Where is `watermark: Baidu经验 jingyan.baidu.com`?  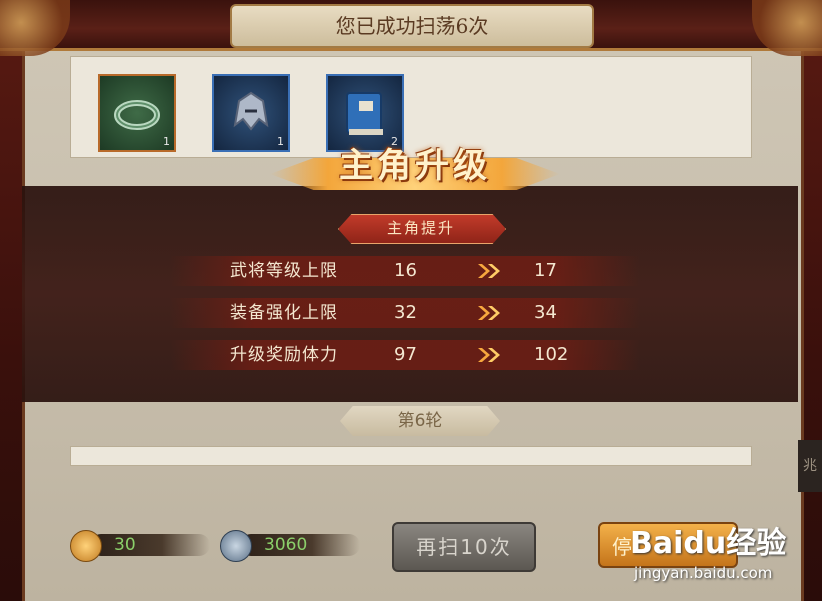 watermark: Baidu经验 jingyan.baidu.com is located at coordinates (720, 550).